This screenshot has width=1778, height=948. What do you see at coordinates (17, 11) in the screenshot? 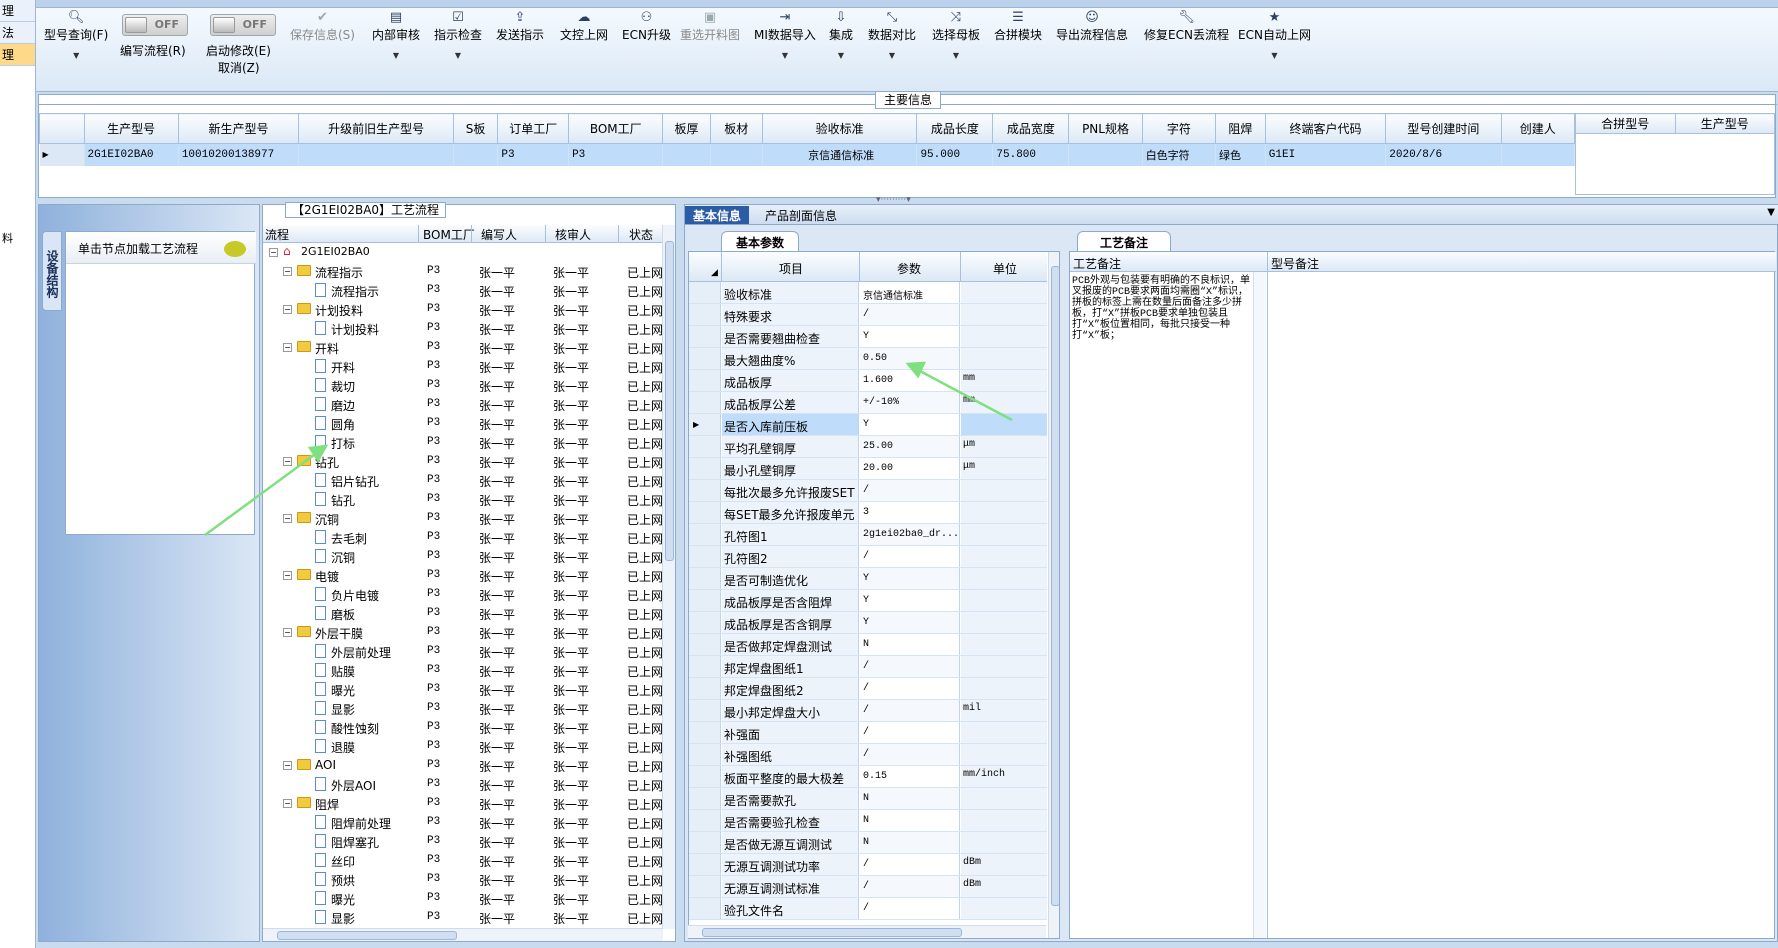
I see `left-nav-item-1: 理` at bounding box center [17, 11].